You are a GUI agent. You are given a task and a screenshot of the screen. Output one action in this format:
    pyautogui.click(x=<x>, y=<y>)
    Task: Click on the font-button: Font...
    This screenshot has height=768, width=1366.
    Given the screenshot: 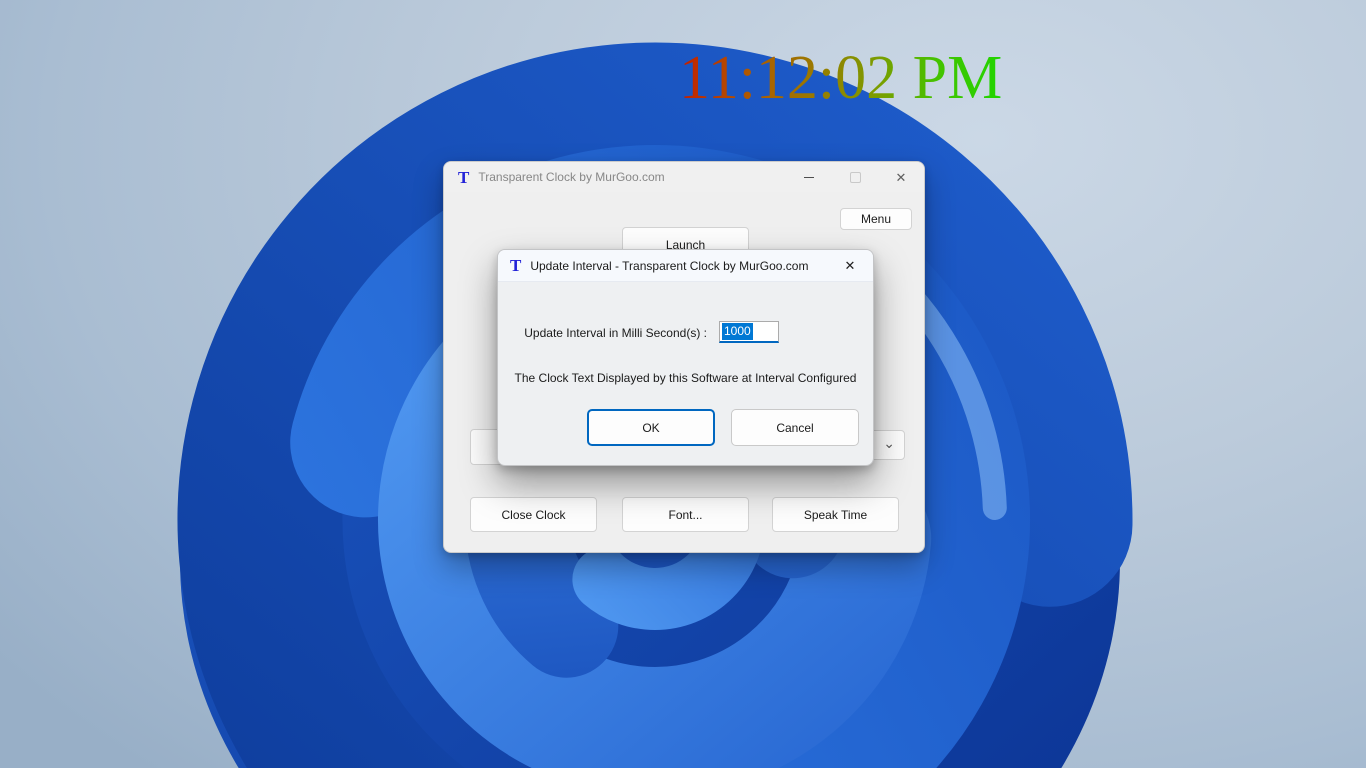 What is the action you would take?
    pyautogui.click(x=685, y=514)
    